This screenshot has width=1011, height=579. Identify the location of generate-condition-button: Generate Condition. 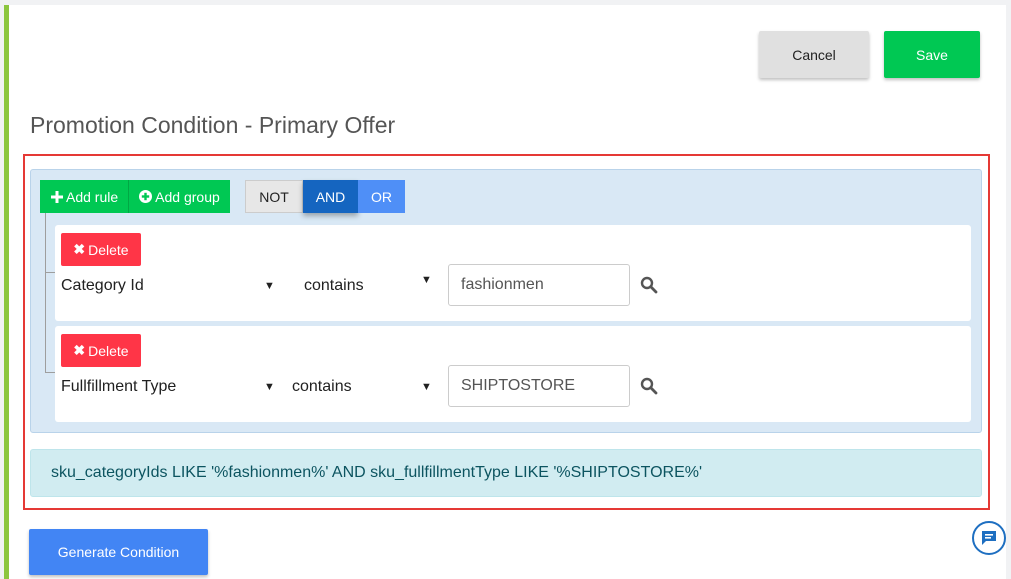
(118, 552).